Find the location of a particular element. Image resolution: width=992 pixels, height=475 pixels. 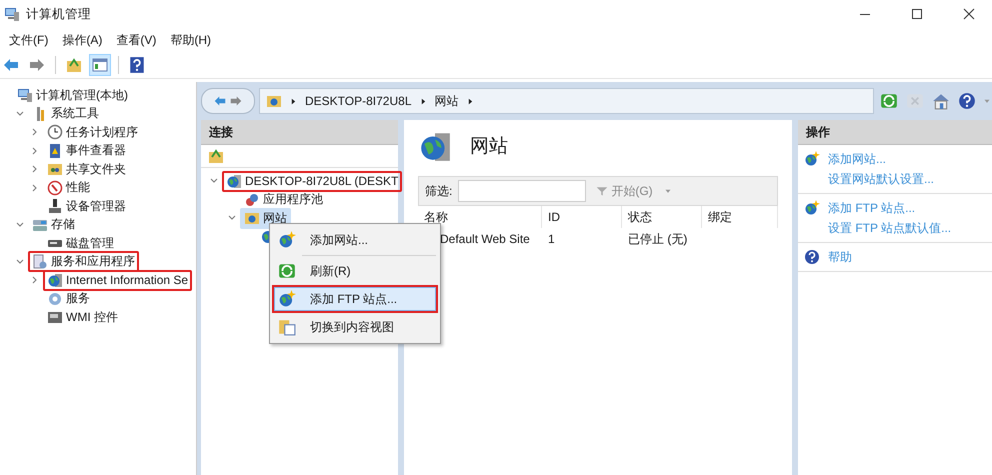

breadcrumb: DESKTOP-8I72U8L is located at coordinates (358, 101).